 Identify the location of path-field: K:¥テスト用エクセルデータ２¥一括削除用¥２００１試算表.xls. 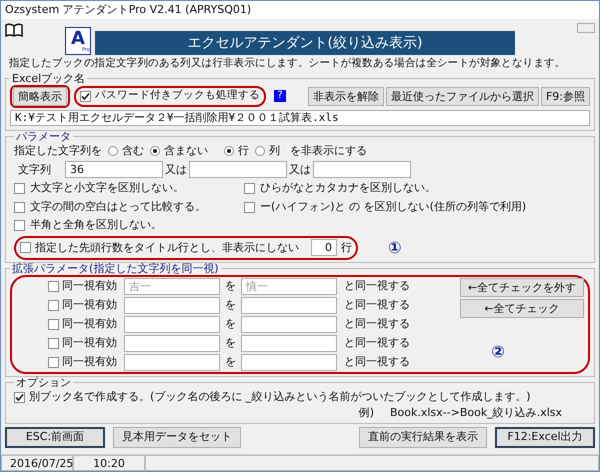
(300, 118).